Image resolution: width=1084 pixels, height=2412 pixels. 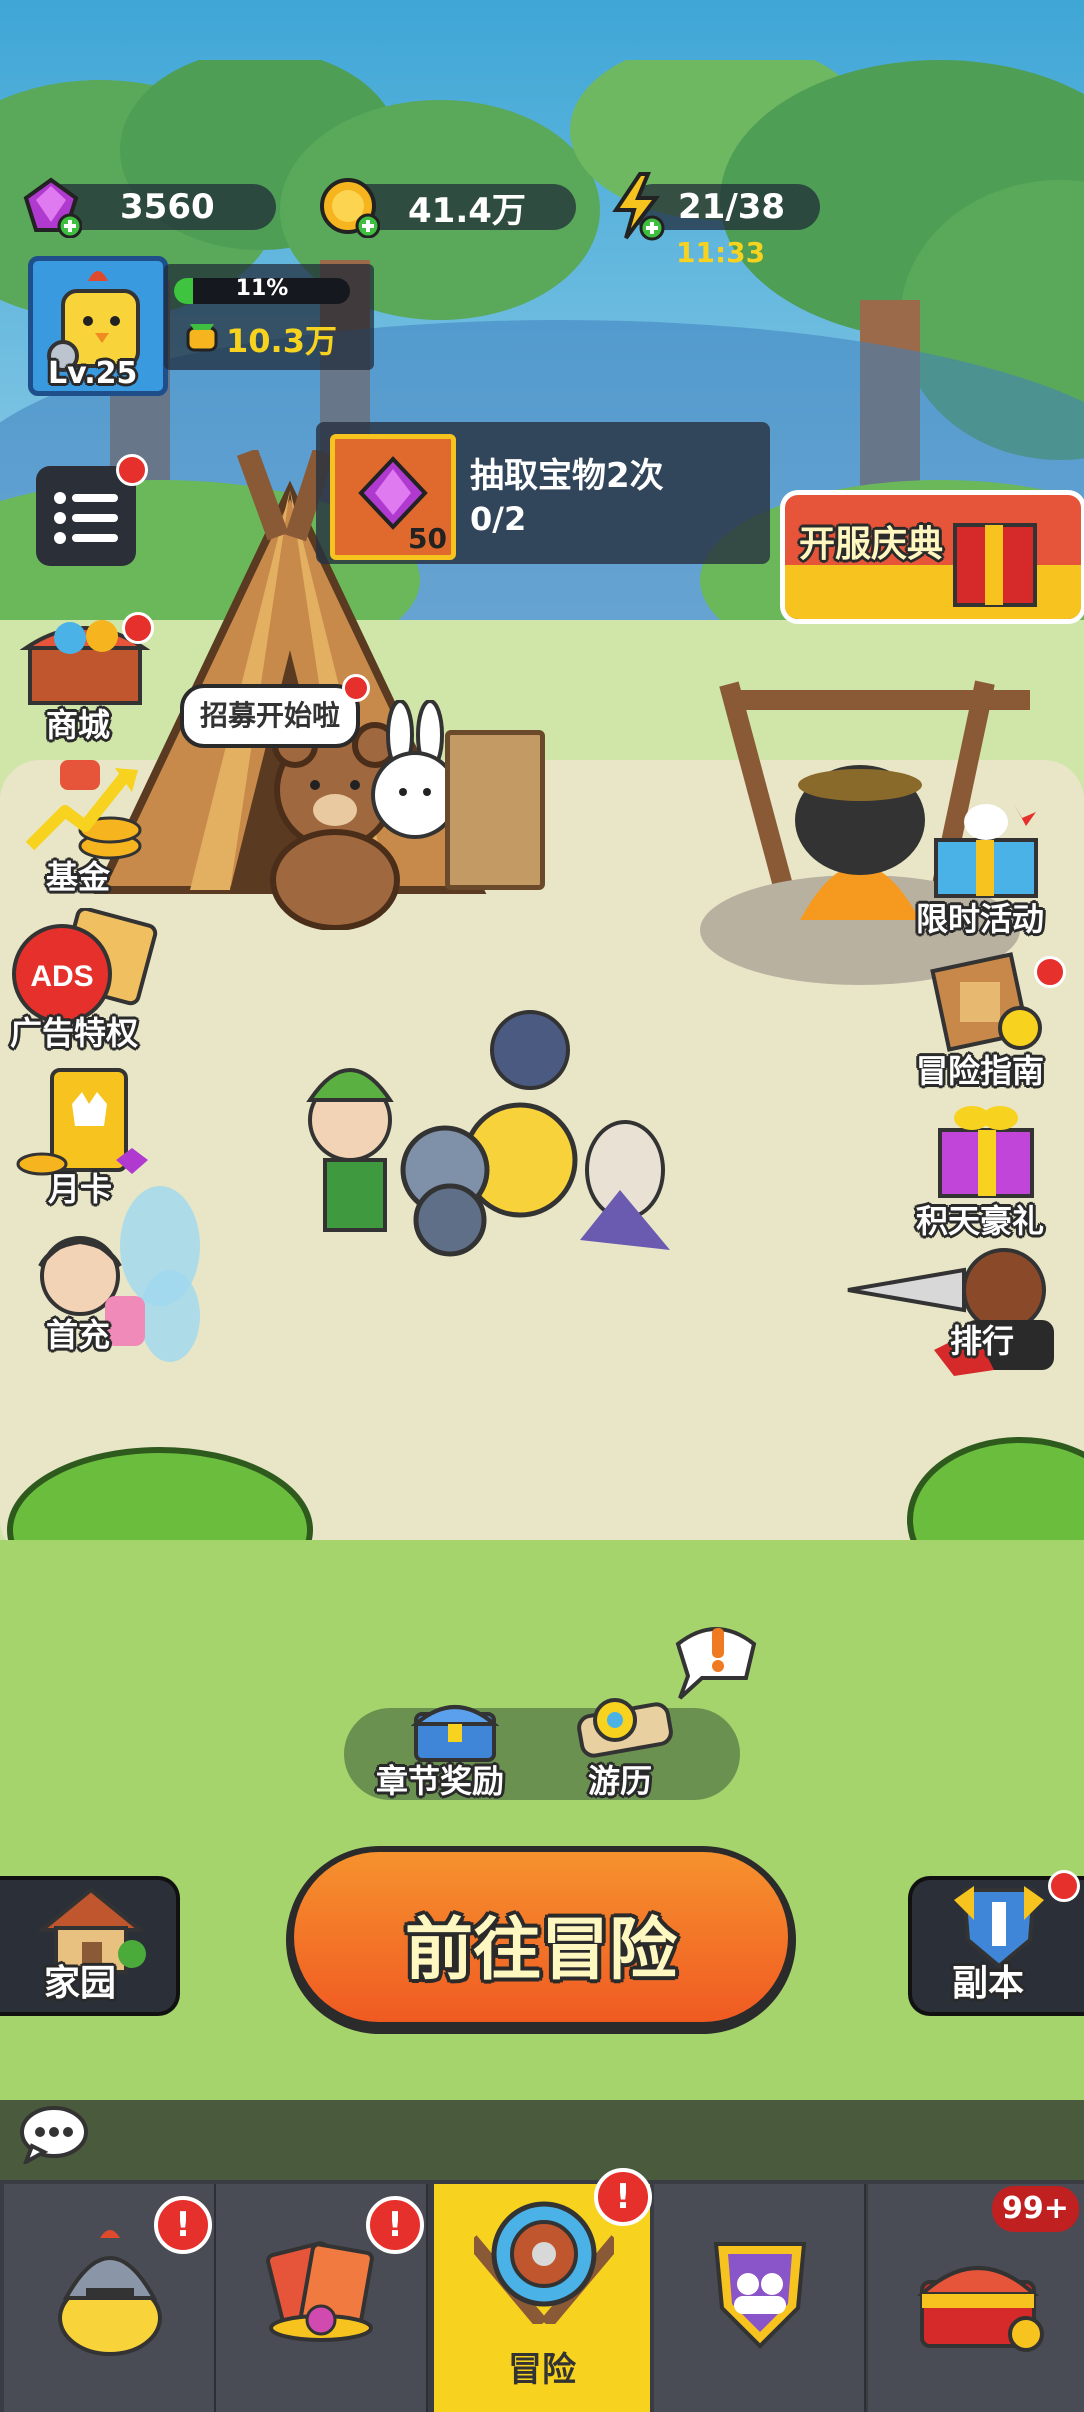 I want to click on chat-button, so click(x=54, y=2135).